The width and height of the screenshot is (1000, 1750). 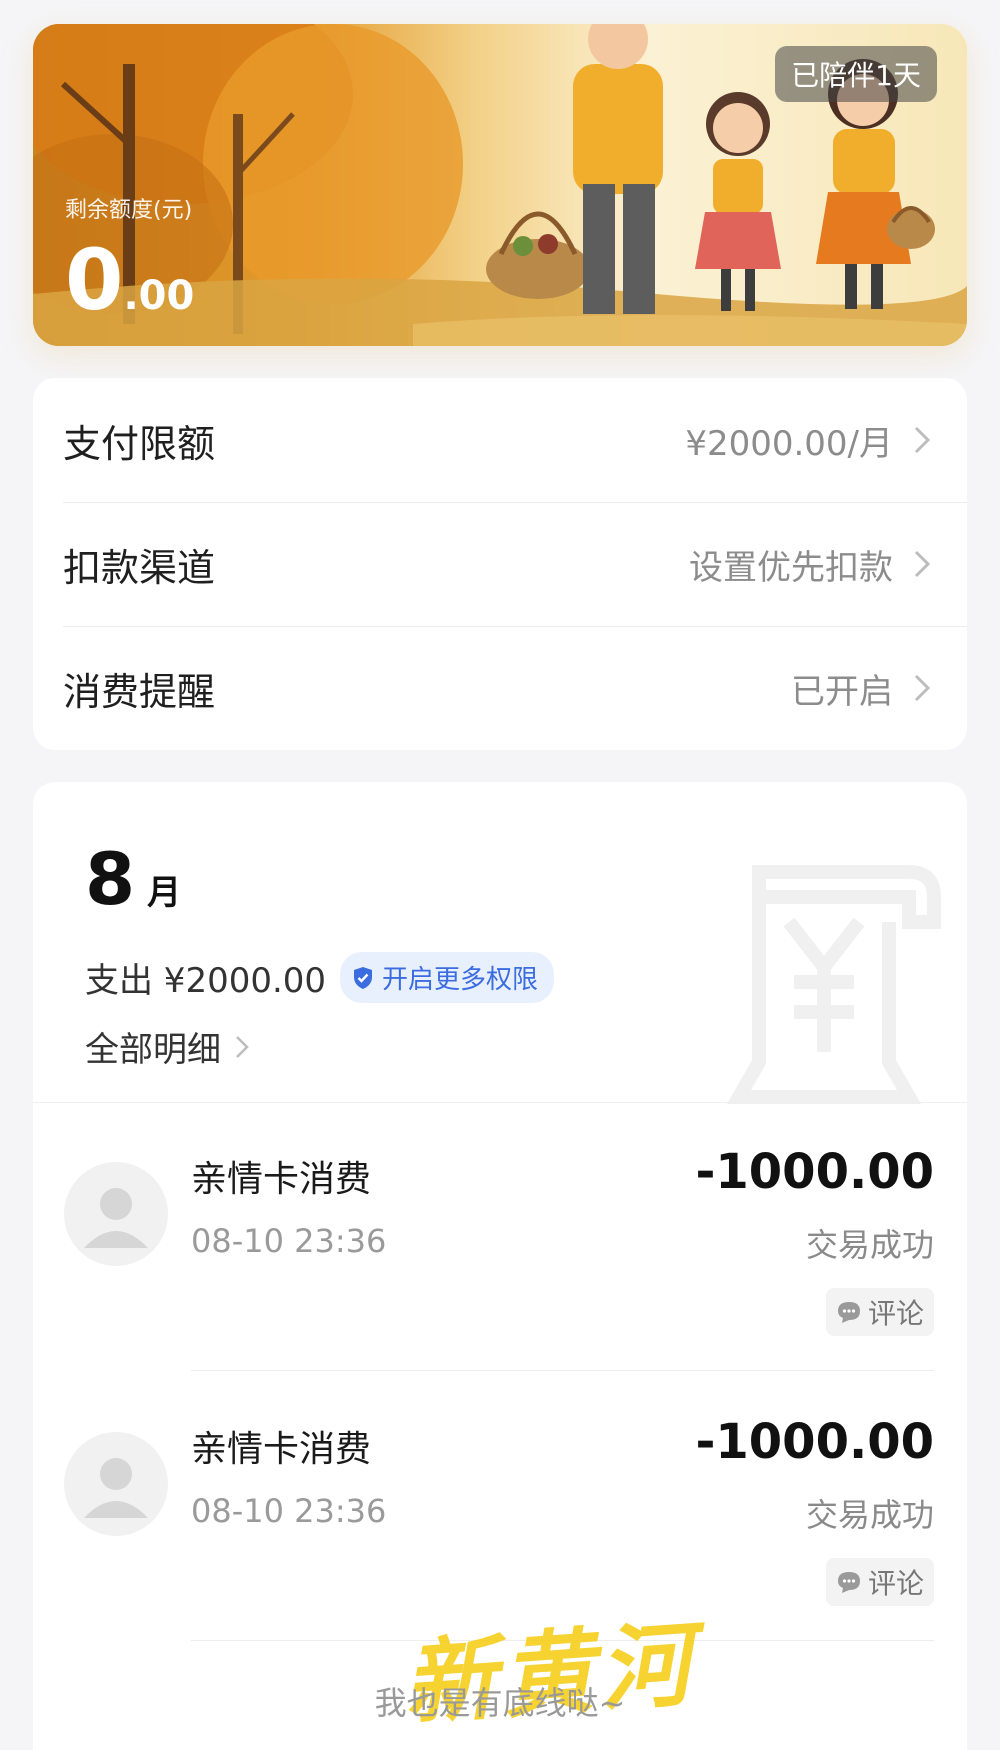 I want to click on month-unit: 月, so click(x=164, y=893).